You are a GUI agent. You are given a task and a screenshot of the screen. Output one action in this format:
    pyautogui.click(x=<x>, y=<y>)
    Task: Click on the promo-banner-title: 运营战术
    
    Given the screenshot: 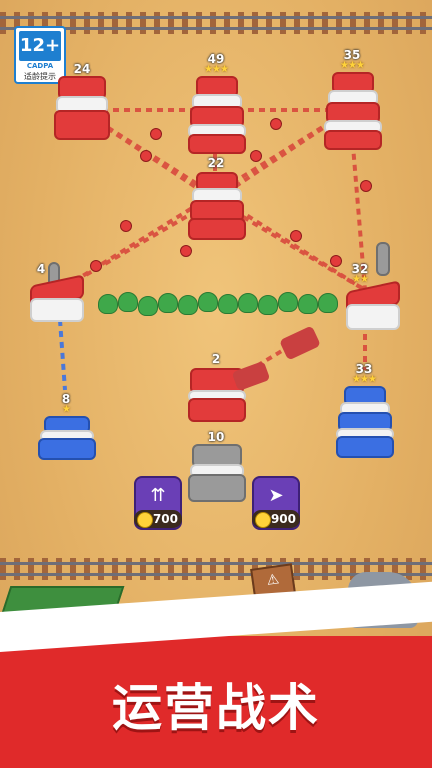 What is the action you would take?
    pyautogui.click(x=216, y=708)
    